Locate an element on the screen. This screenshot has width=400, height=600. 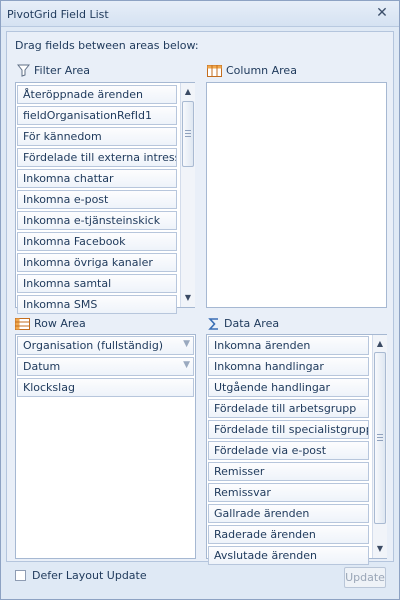
data-scrollbar: ▲ ▼ is located at coordinates (379, 446).